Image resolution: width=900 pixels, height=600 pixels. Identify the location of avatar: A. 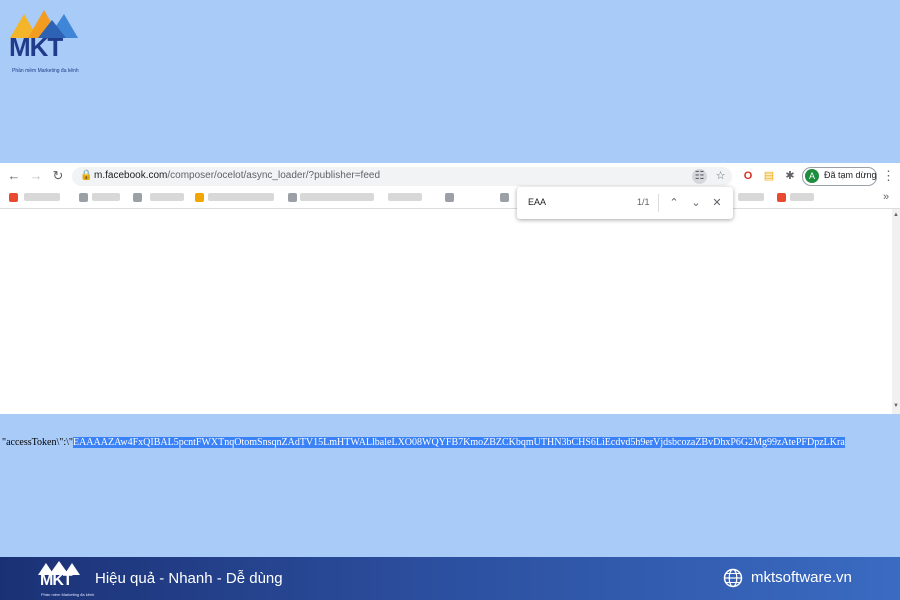
(812, 176).